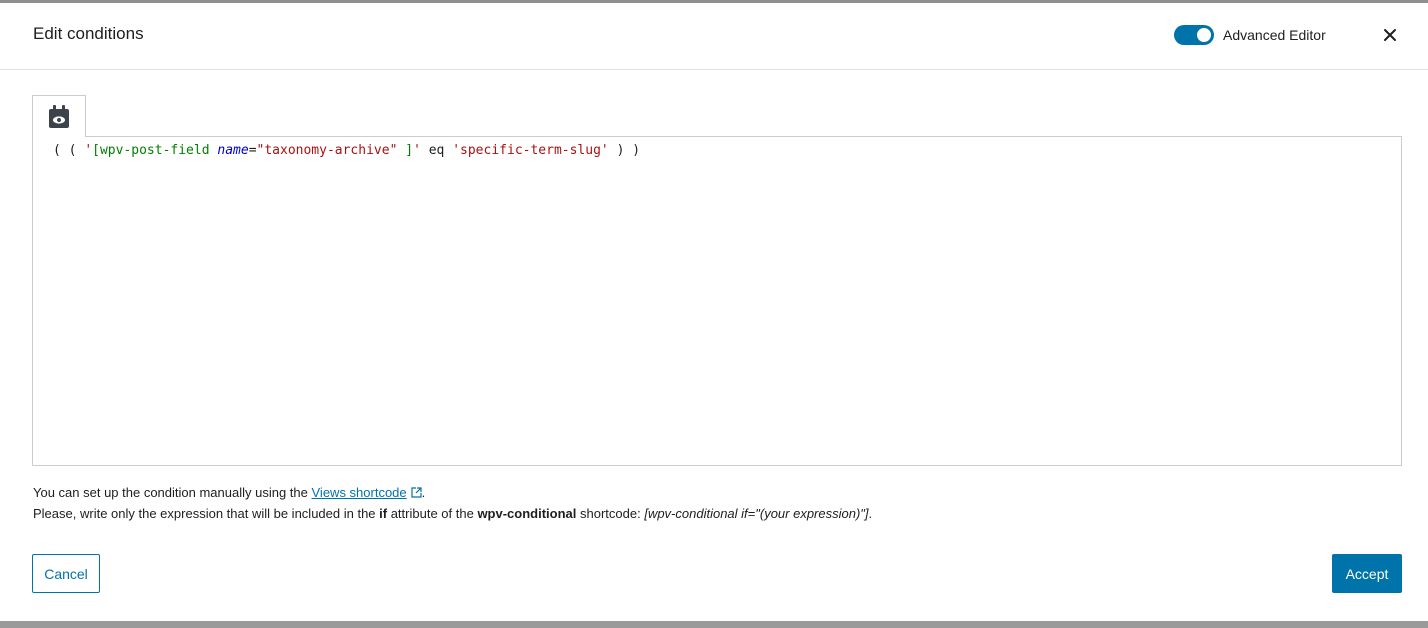 This screenshot has height=628, width=1428. I want to click on code-paren-open: ( (, so click(69, 150).